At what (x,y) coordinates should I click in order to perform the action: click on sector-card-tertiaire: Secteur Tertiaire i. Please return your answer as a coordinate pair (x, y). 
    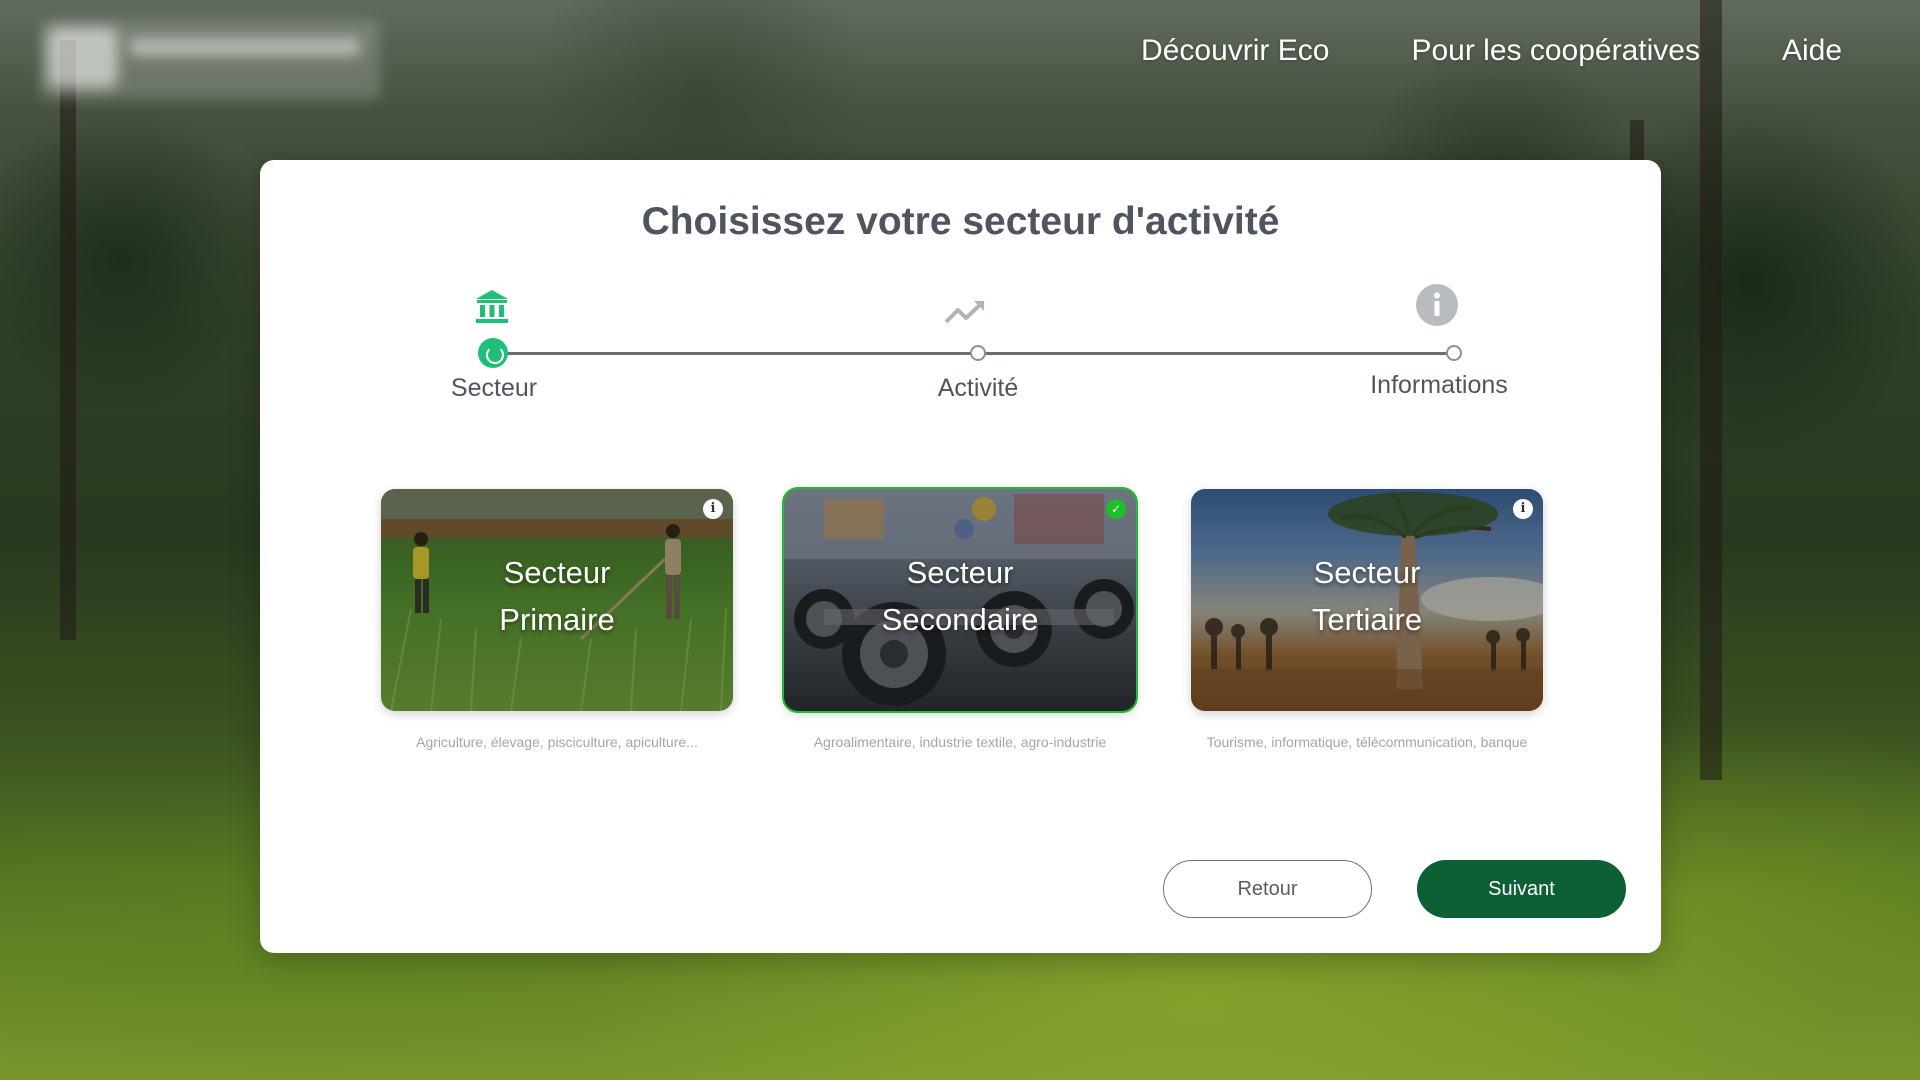
    Looking at the image, I should click on (1367, 600).